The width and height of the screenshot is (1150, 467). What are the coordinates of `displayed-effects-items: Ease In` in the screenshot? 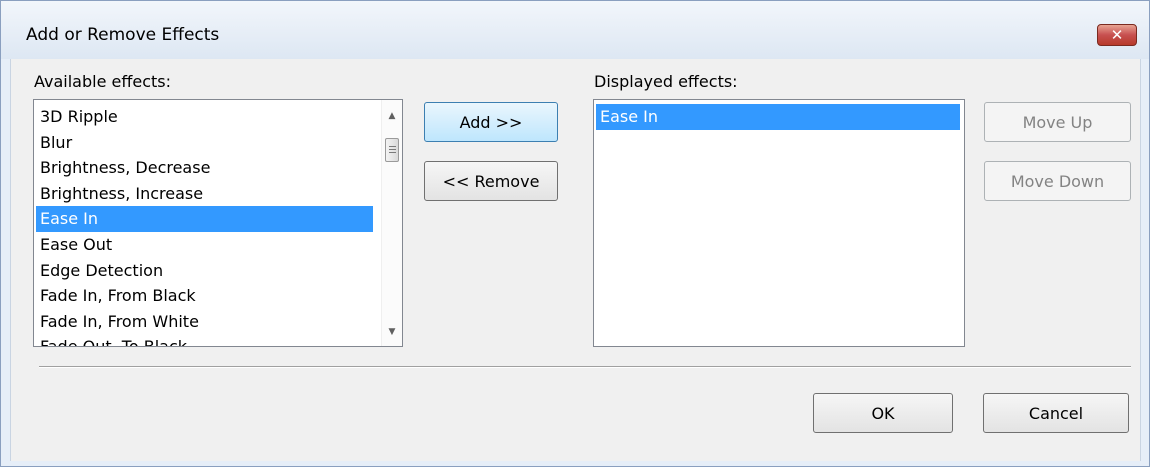 It's located at (778, 117).